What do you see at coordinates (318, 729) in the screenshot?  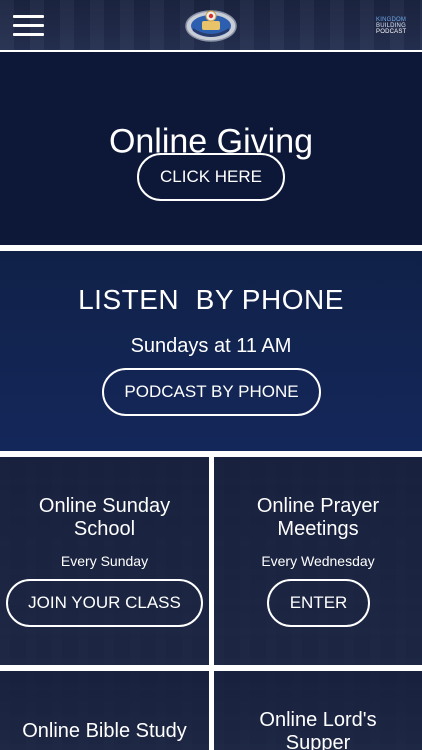 I see `lords-supper-title: Online Lord's Supper` at bounding box center [318, 729].